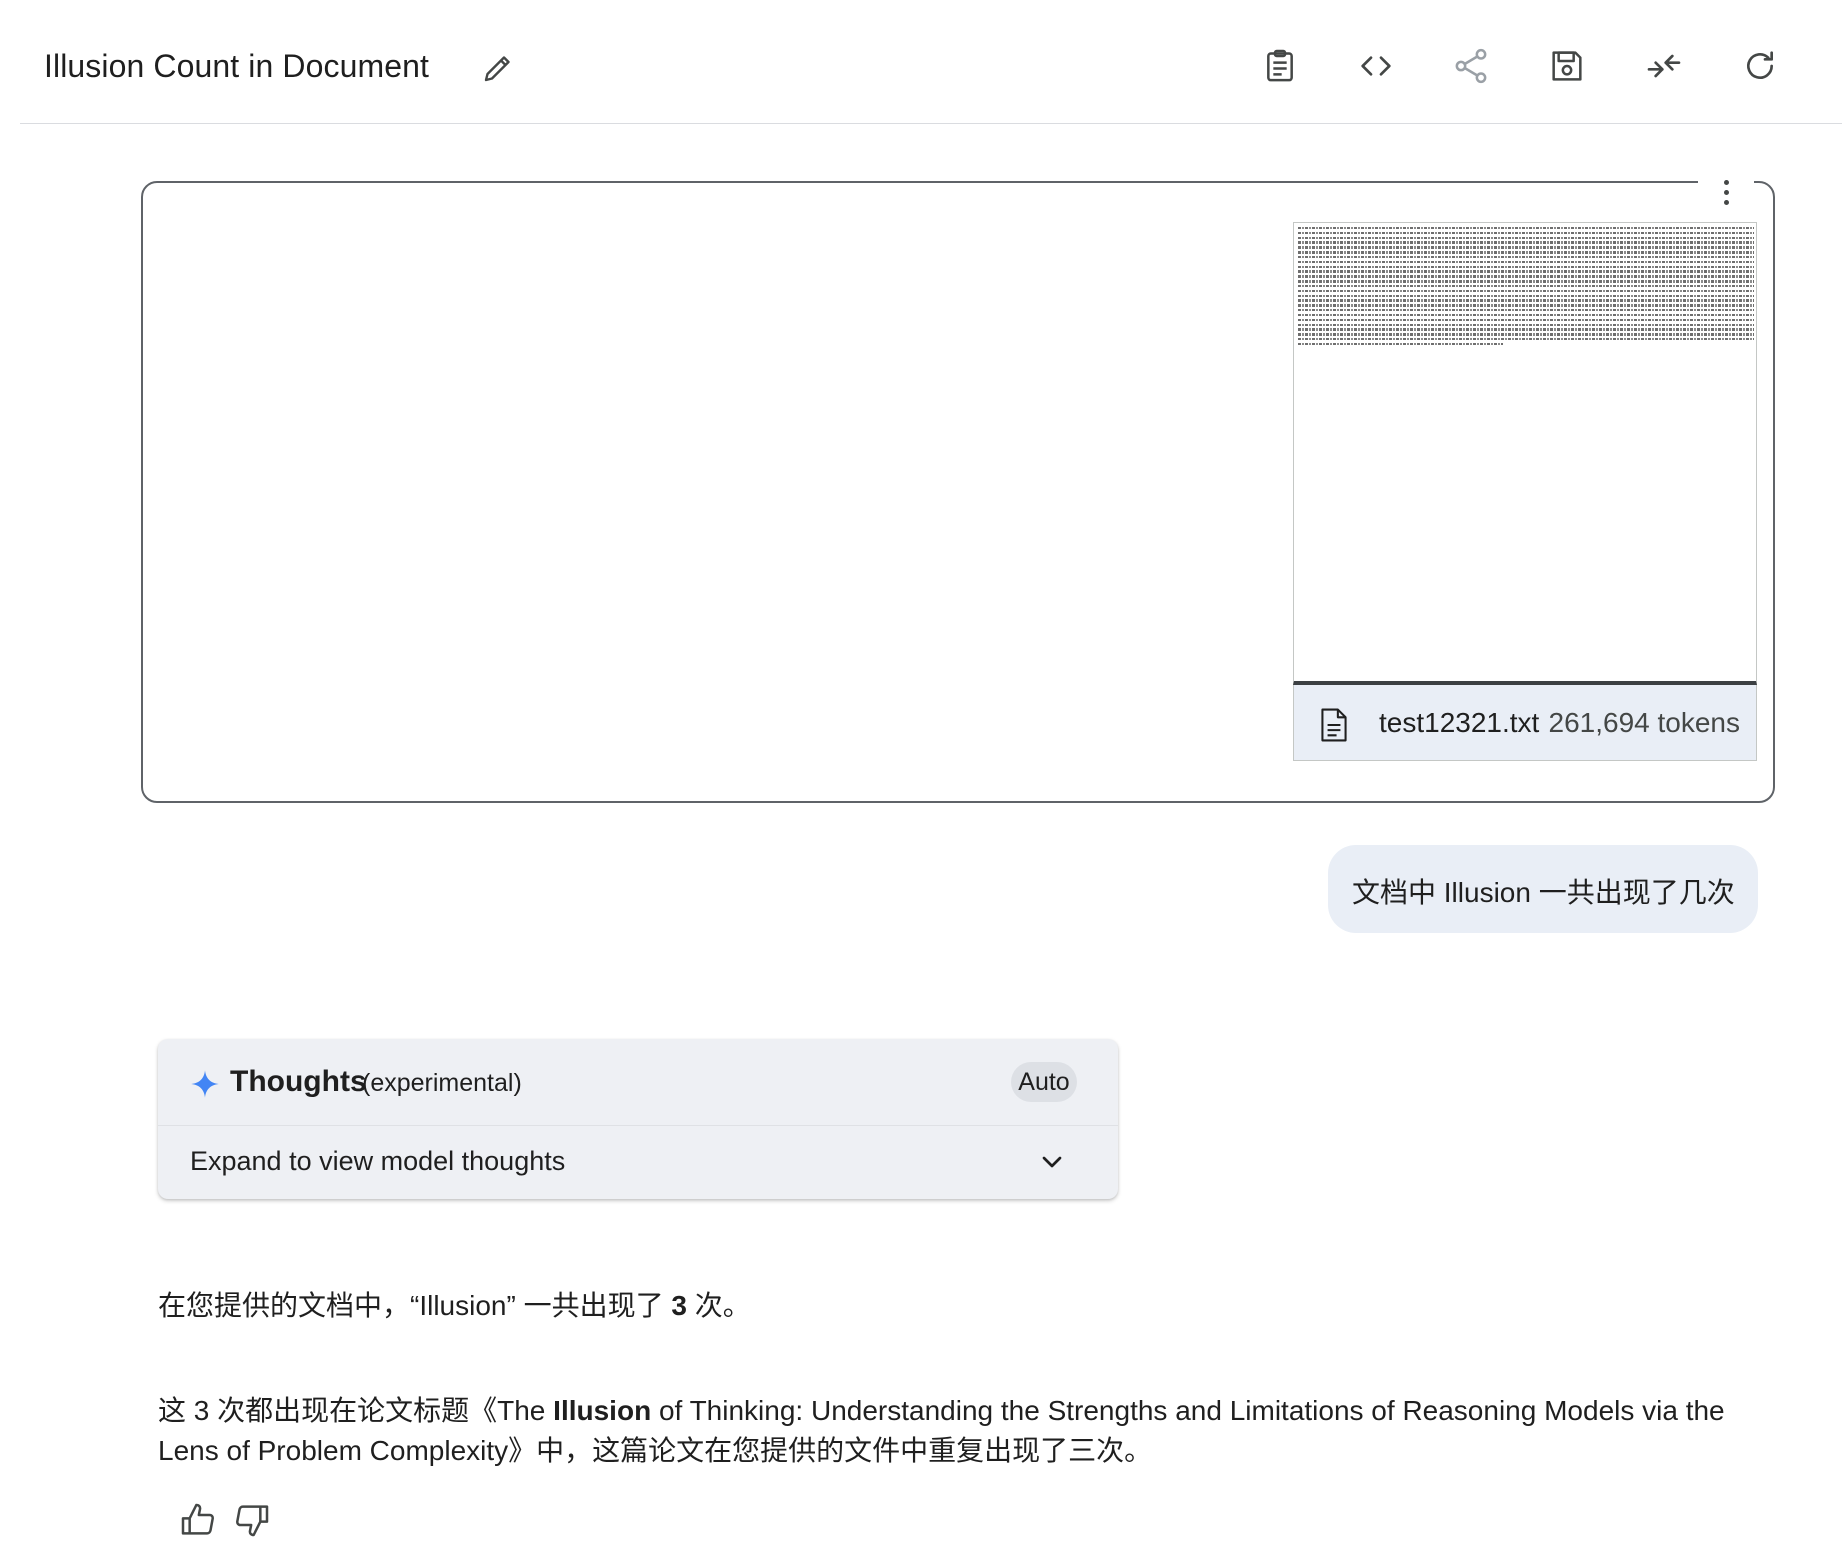 This screenshot has width=1842, height=1545. What do you see at coordinates (378, 1161) in the screenshot?
I see `expand-thoughts-label: Expand to view model thoughts` at bounding box center [378, 1161].